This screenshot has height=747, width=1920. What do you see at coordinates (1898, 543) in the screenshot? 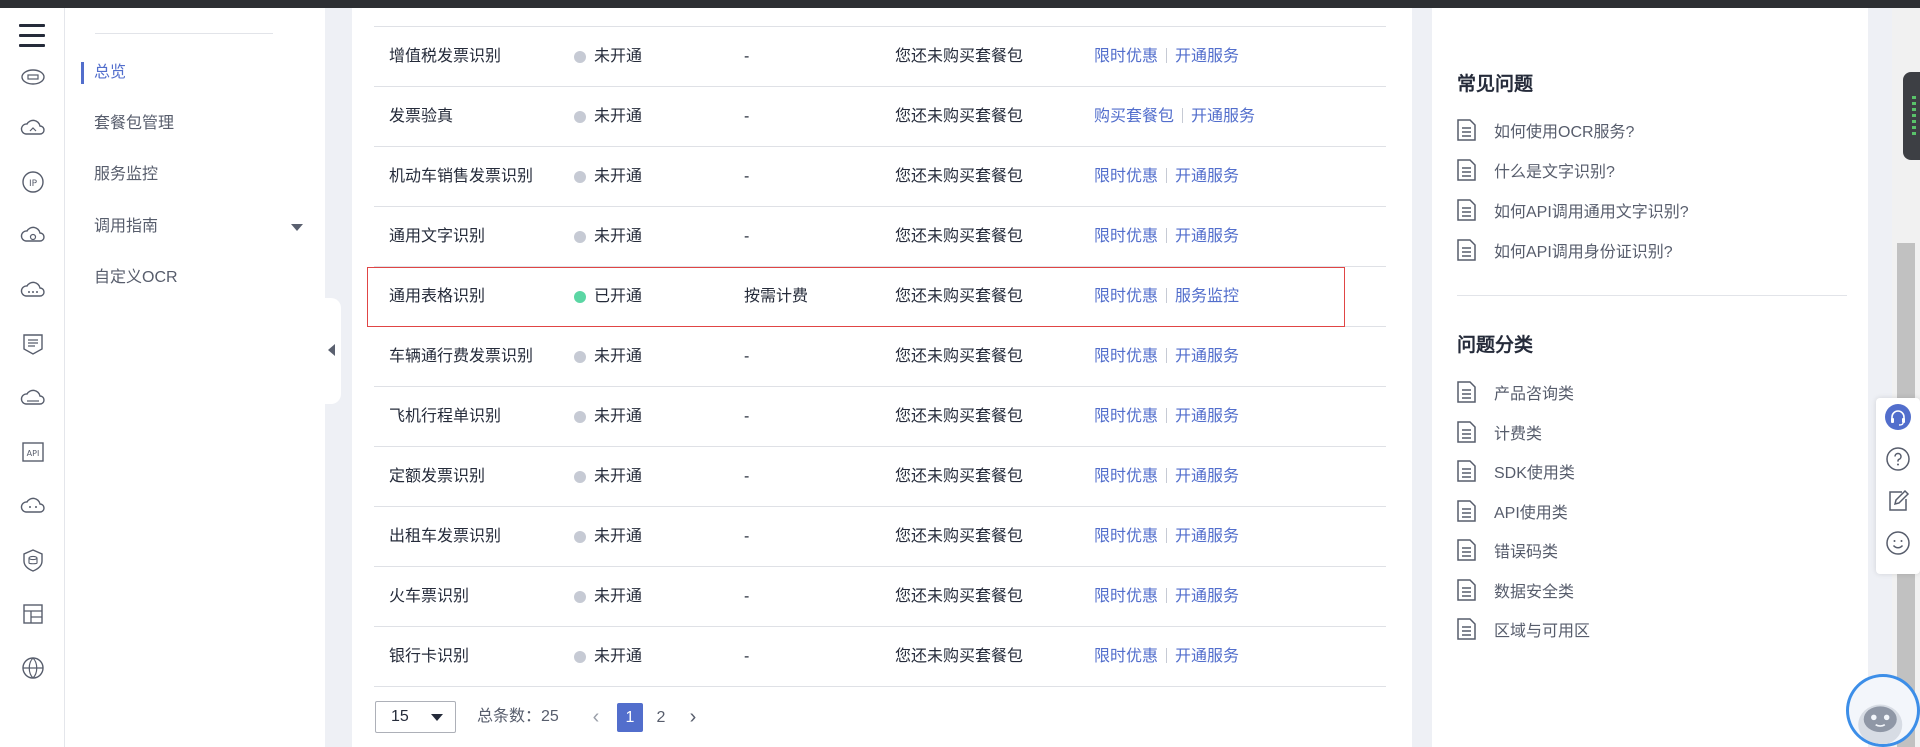
I see `smile-icon` at bounding box center [1898, 543].